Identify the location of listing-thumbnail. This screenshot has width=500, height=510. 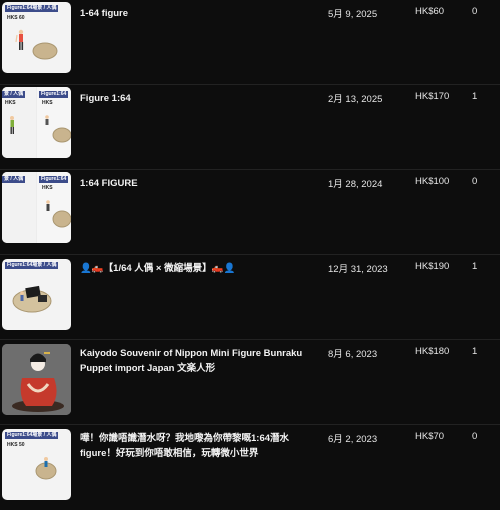
(36, 379).